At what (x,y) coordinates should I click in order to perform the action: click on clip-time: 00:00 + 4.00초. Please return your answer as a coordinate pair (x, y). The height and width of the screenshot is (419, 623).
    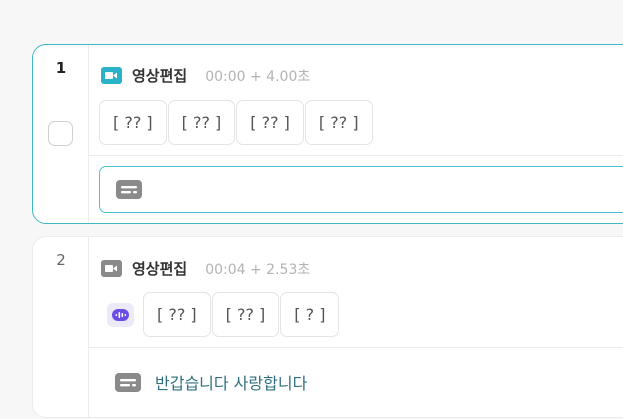
    Looking at the image, I should click on (258, 76).